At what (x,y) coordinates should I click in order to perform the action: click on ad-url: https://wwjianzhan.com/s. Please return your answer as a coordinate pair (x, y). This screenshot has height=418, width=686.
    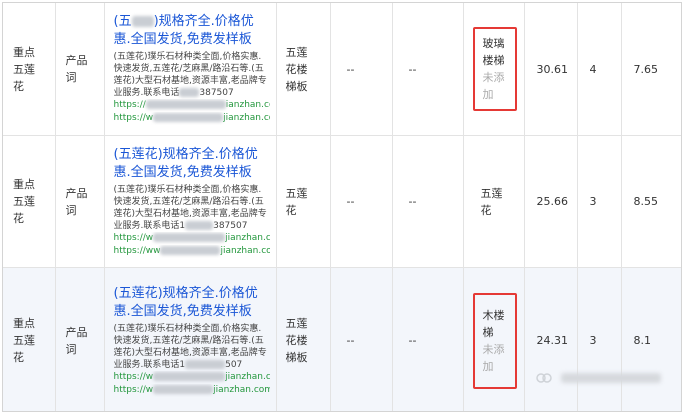
    Looking at the image, I should click on (192, 251).